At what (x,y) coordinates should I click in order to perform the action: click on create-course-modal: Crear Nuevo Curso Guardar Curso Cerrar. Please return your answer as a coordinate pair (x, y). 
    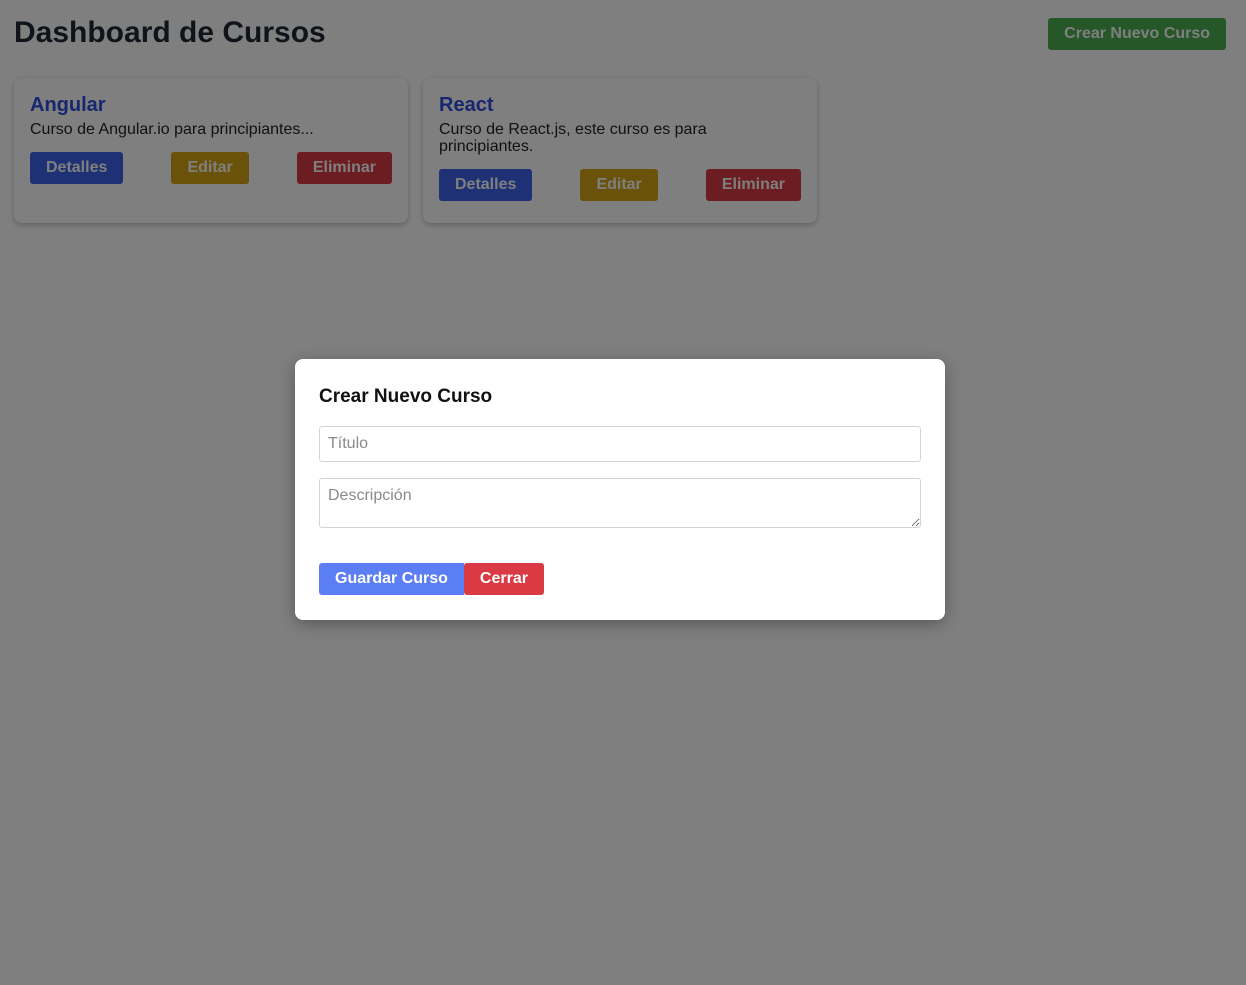
    Looking at the image, I should click on (620, 489).